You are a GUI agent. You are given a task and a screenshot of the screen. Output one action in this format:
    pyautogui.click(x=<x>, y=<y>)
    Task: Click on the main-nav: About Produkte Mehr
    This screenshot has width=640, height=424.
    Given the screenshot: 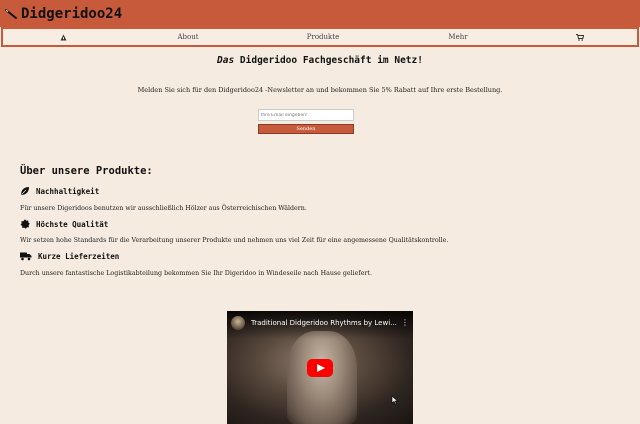 What is the action you would take?
    pyautogui.click(x=320, y=37)
    